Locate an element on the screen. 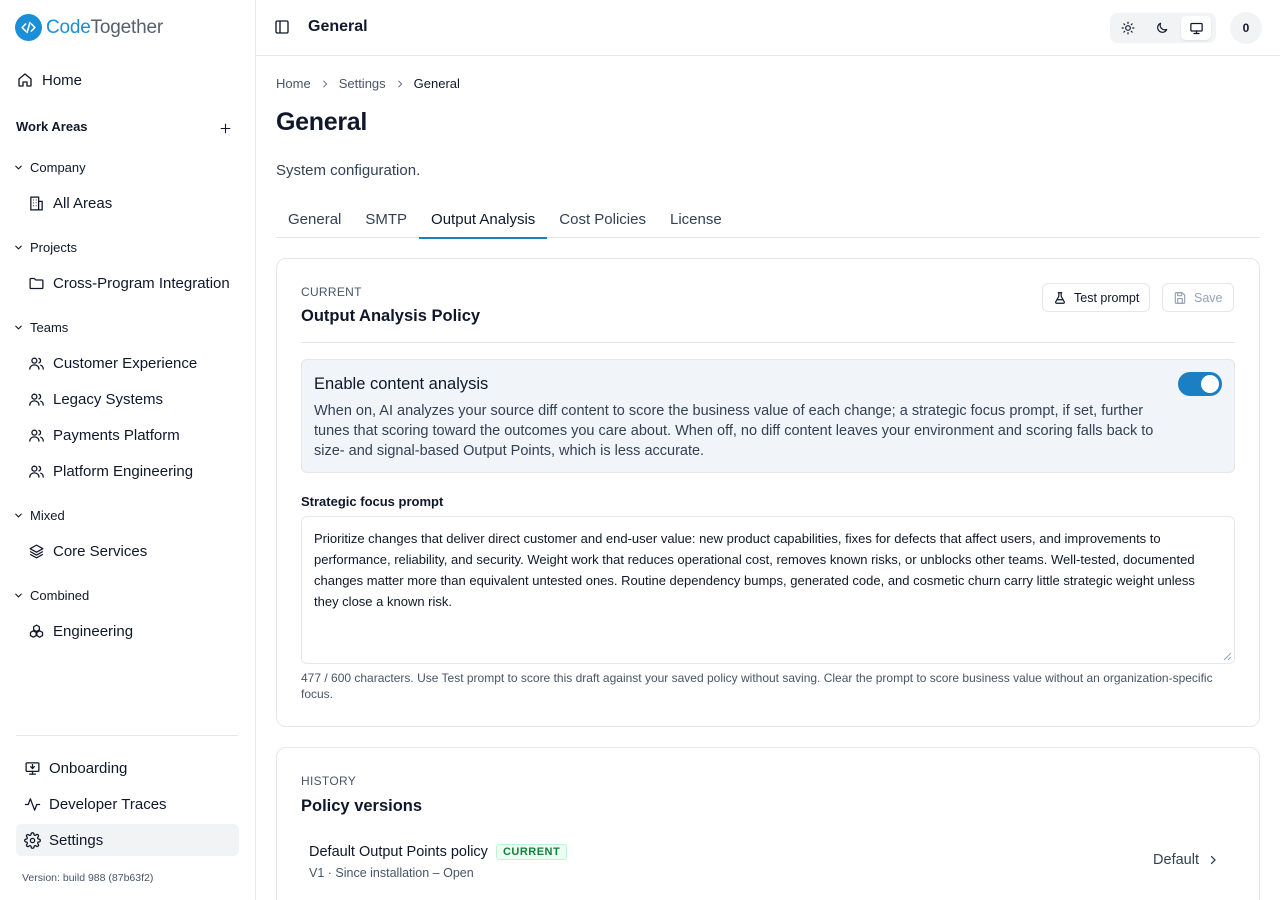 Image resolution: width=1280 pixels, height=900 pixels. sidebar-item-settings: Settings is located at coordinates (127, 840).